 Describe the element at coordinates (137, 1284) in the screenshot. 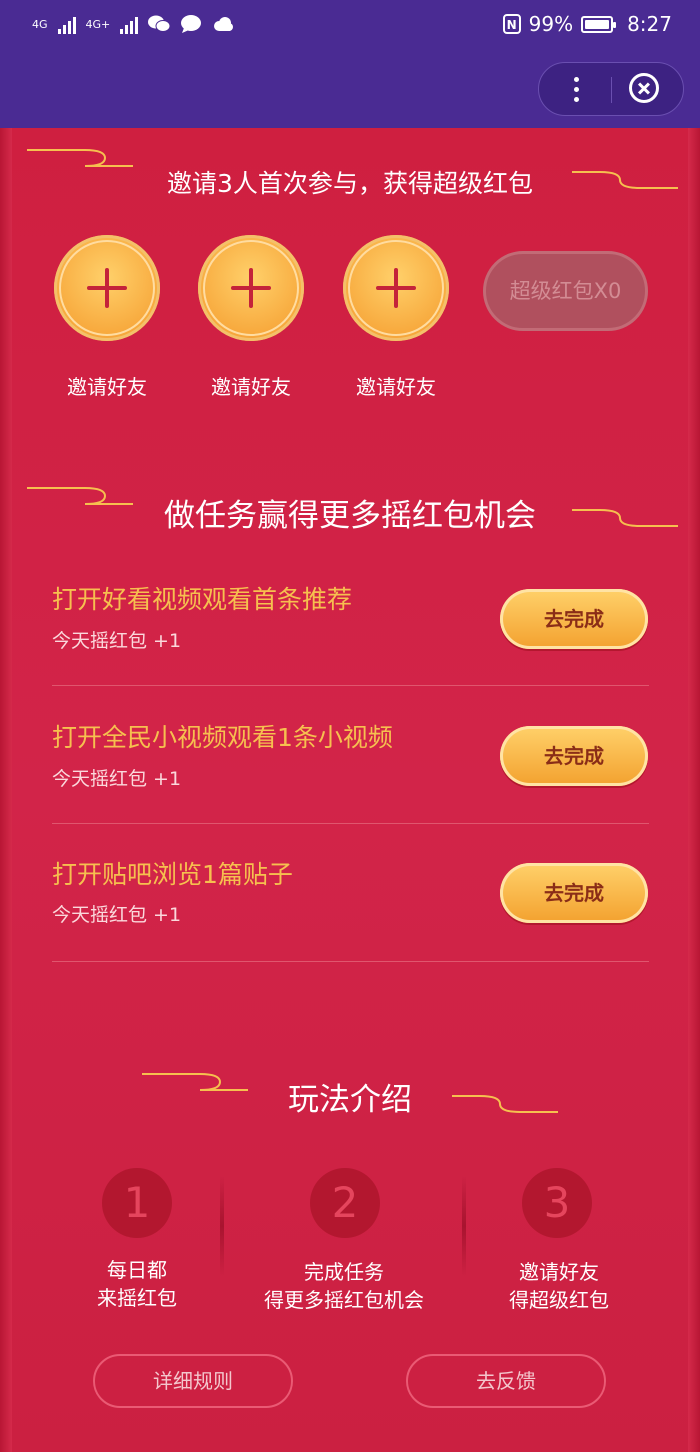

I see `step-text-1: 每日都 来摇红包` at that location.